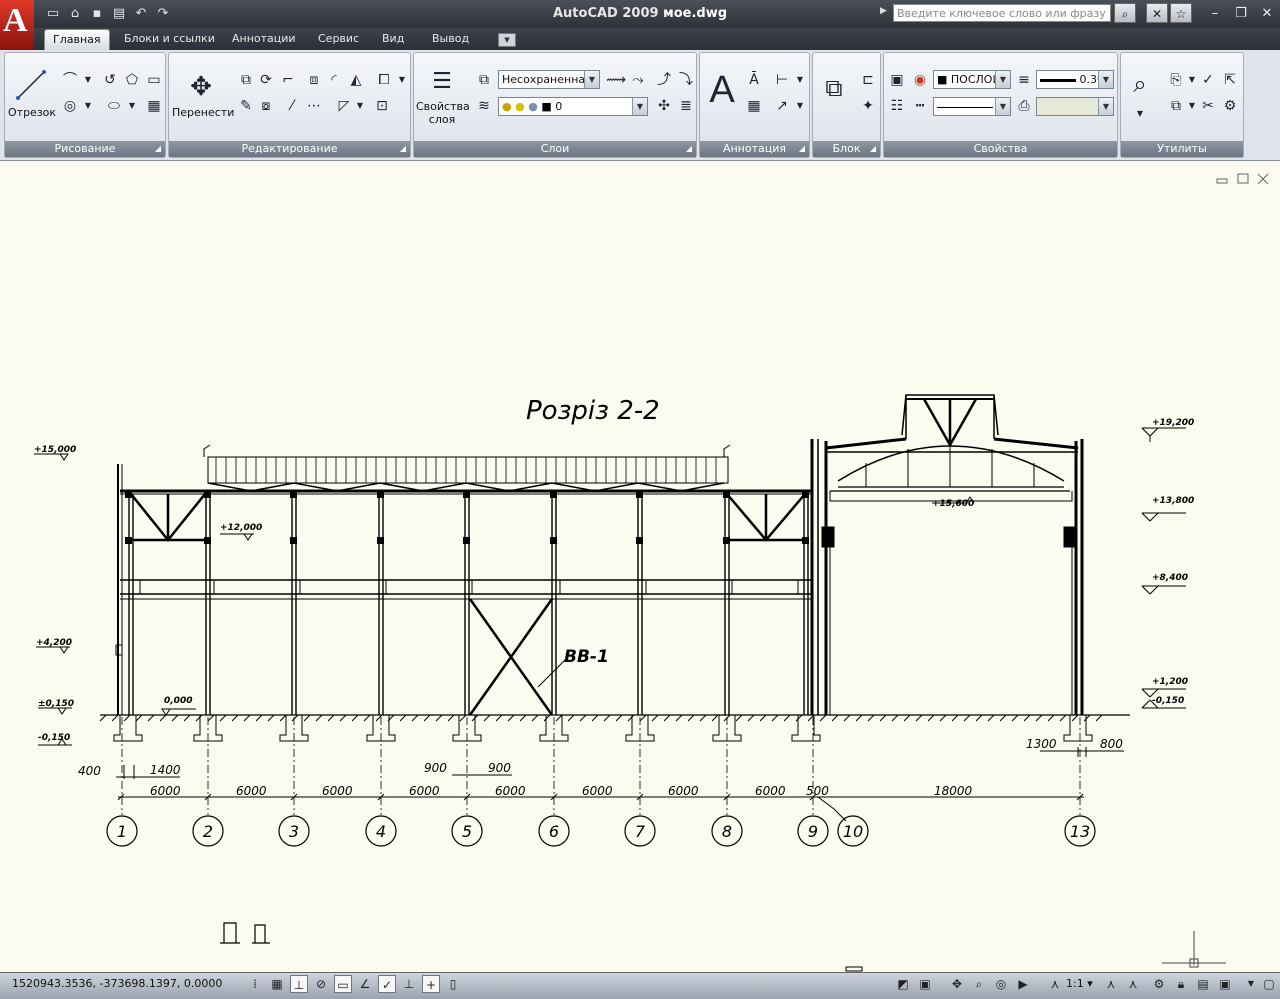 Image resolution: width=1280 pixels, height=999 pixels. I want to click on break-icon: ⁄, so click(292, 106).